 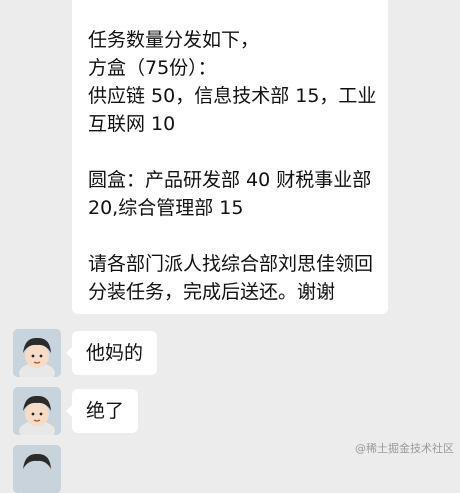 I want to click on message-text: 他妈的, so click(x=115, y=353).